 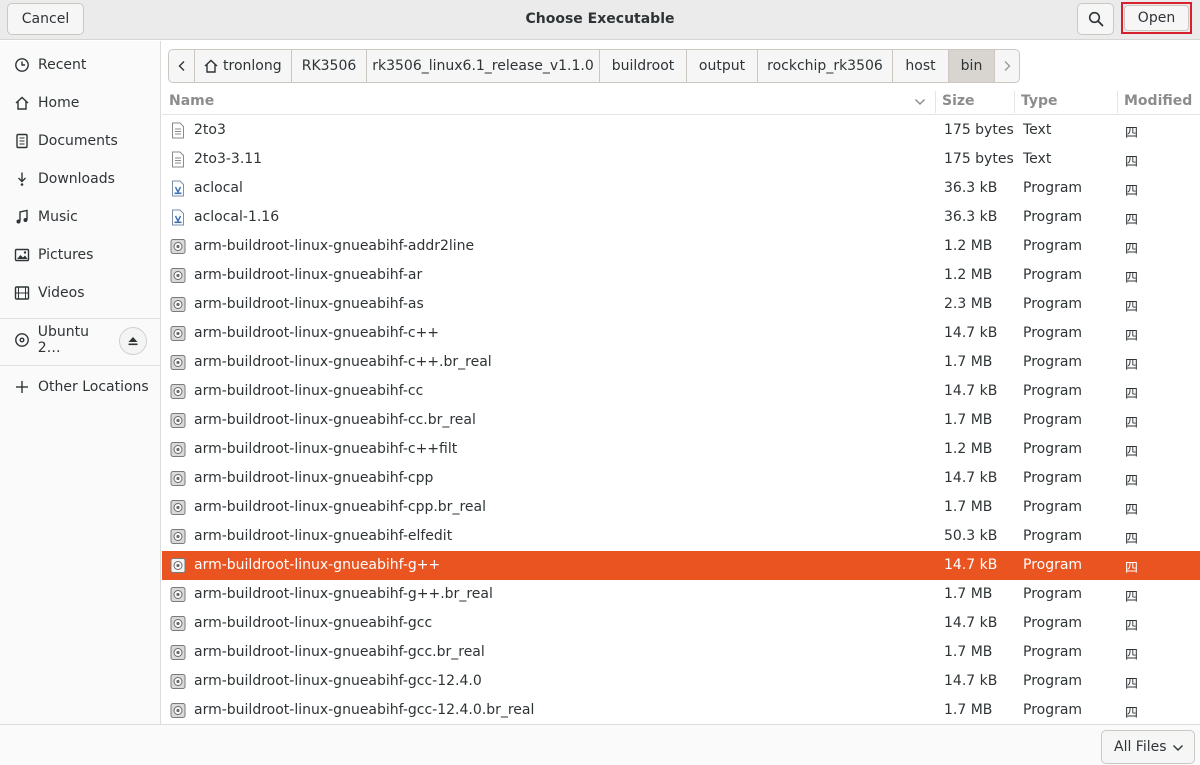 I want to click on file-name: aclocal, so click(x=218, y=188).